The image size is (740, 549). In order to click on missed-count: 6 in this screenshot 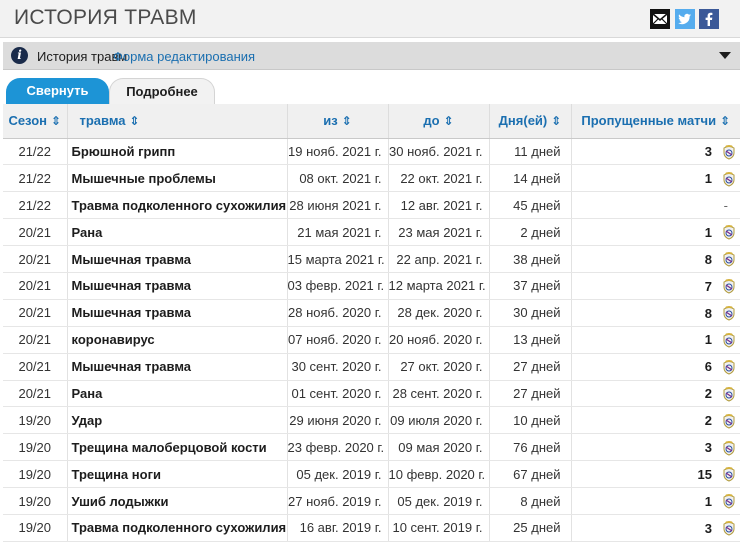, I will do `click(708, 367)`.